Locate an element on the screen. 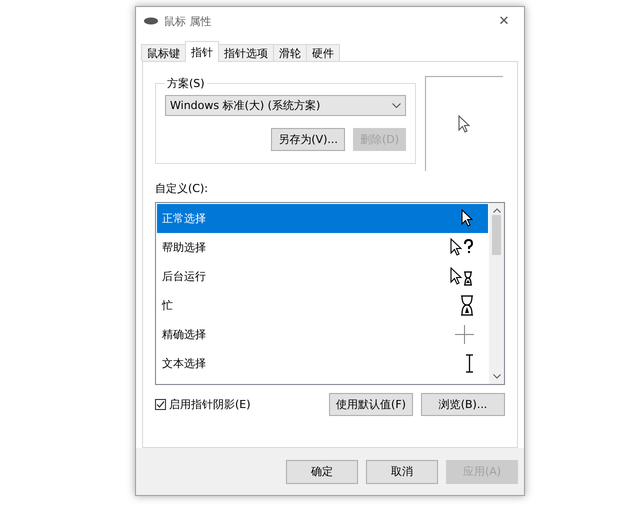 The width and height of the screenshot is (639, 509). list-item: 正常选择 is located at coordinates (322, 218).